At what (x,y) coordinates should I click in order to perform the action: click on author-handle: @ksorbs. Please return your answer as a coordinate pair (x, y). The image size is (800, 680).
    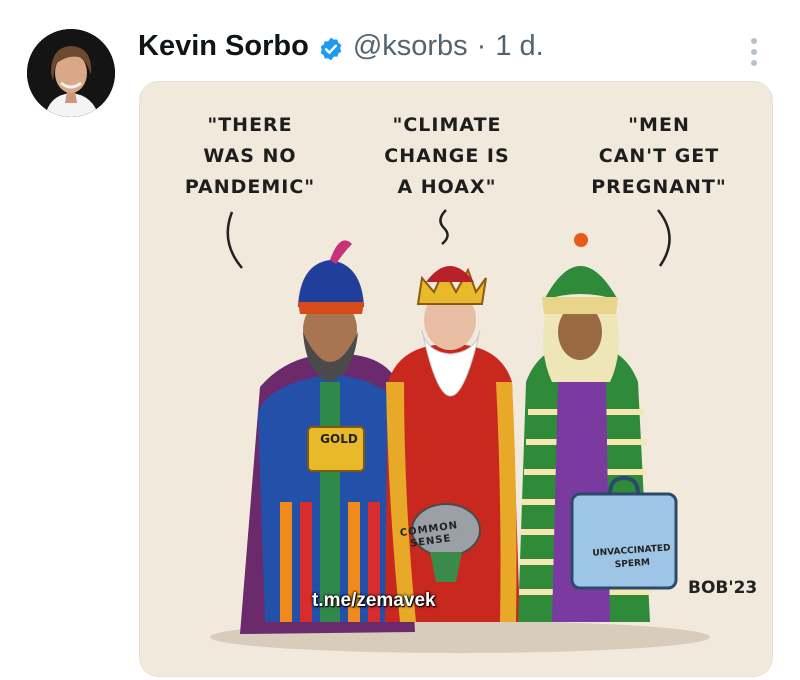
    Looking at the image, I should click on (410, 46).